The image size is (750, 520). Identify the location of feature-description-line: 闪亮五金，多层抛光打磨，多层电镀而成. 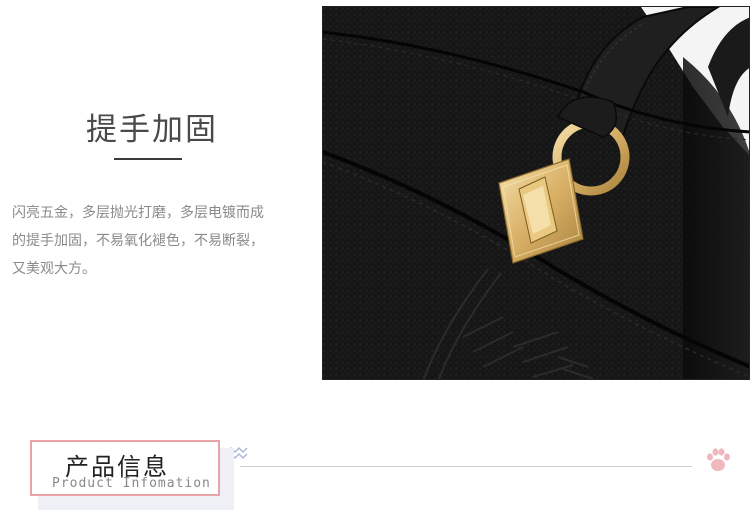
(138, 213).